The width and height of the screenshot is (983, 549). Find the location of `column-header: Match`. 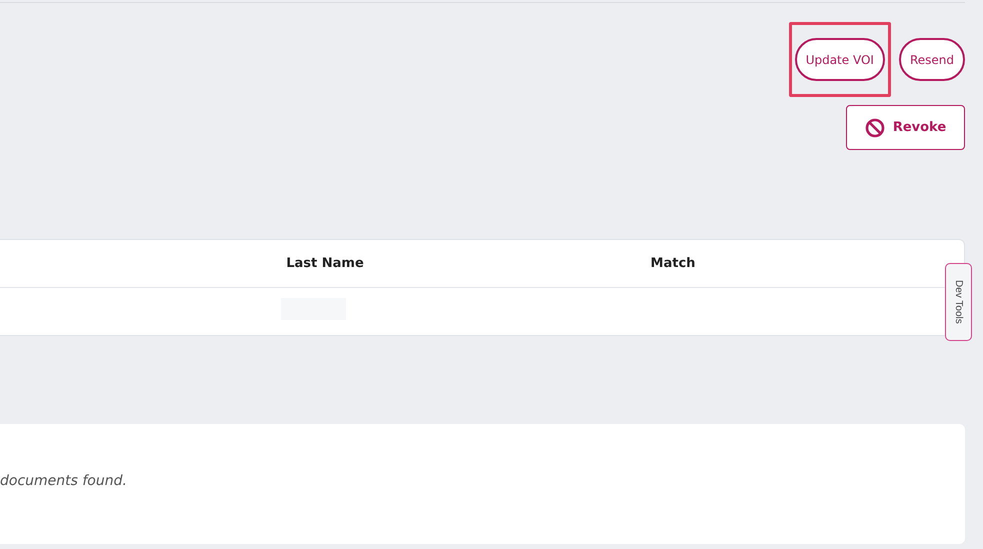

column-header: Match is located at coordinates (673, 263).